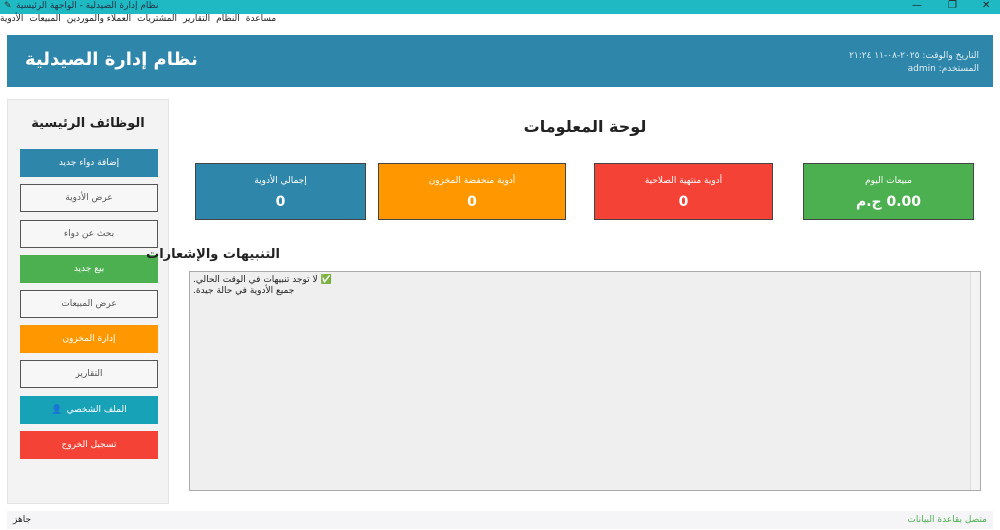 This screenshot has width=1000, height=530. What do you see at coordinates (683, 191) in the screenshot?
I see `card-expired: أدوية منتهية الصلاحية 0` at bounding box center [683, 191].